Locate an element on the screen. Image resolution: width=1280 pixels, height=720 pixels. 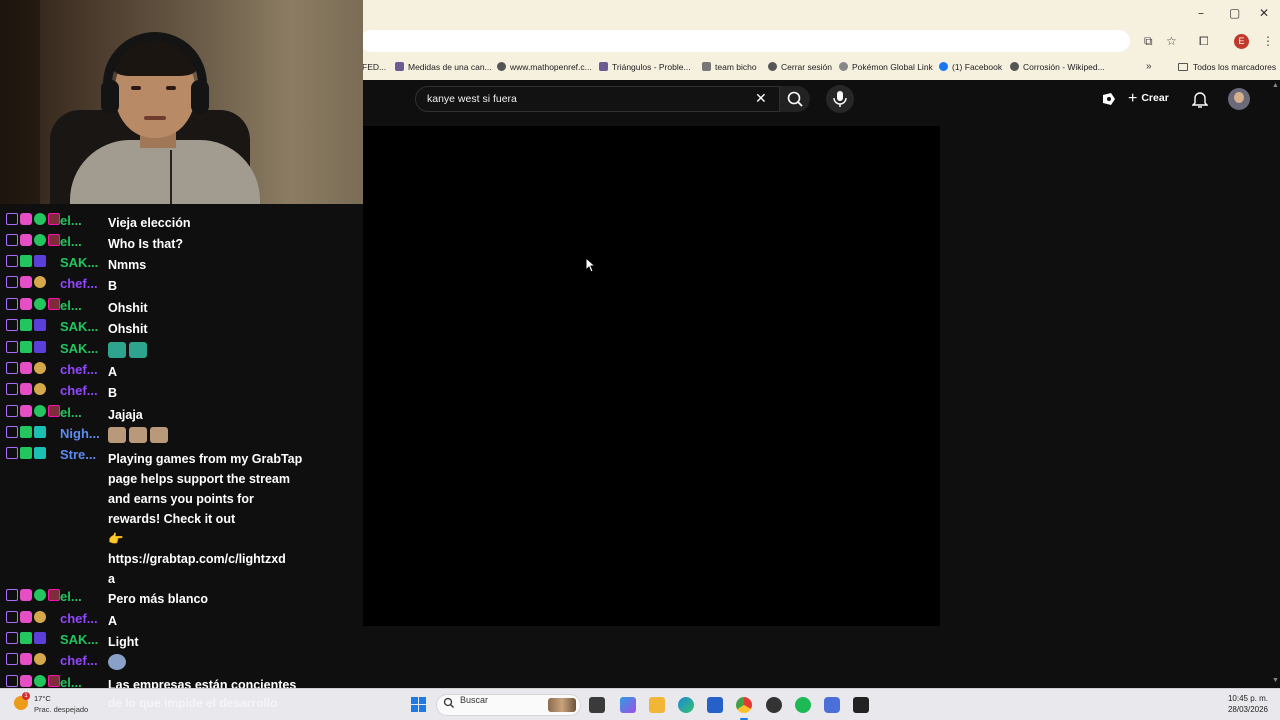
weather-condition: Prac. despejado is located at coordinates (61, 709).